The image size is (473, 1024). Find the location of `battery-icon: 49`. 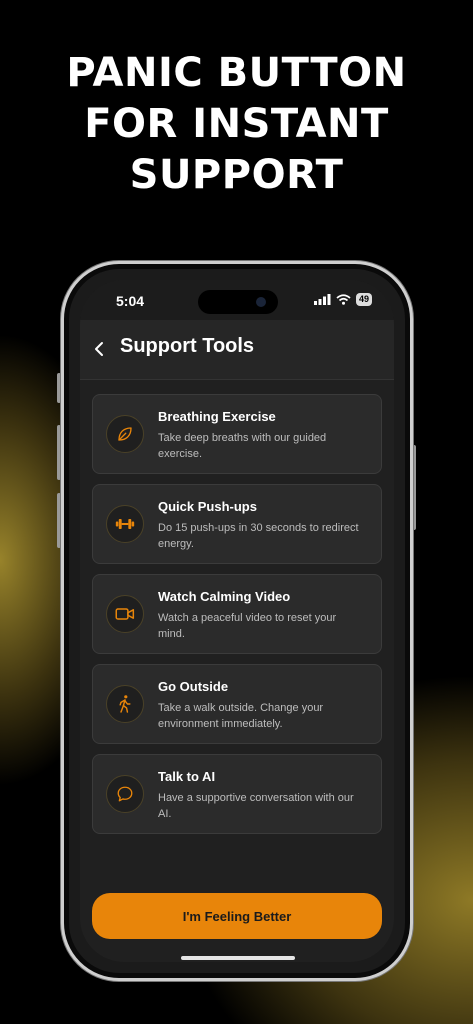

battery-icon: 49 is located at coordinates (363, 299).